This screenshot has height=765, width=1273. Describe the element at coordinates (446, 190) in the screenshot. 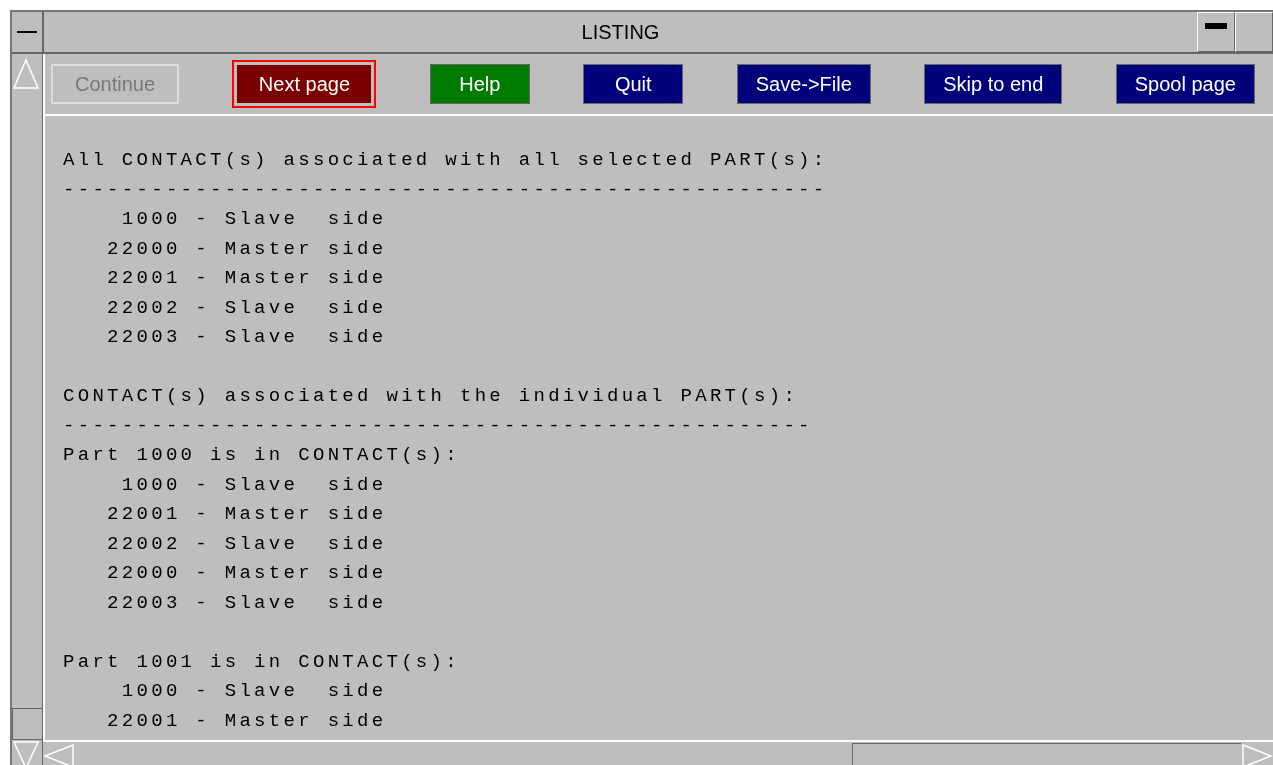

I see `listing-line: ----------------------------------------------------` at that location.